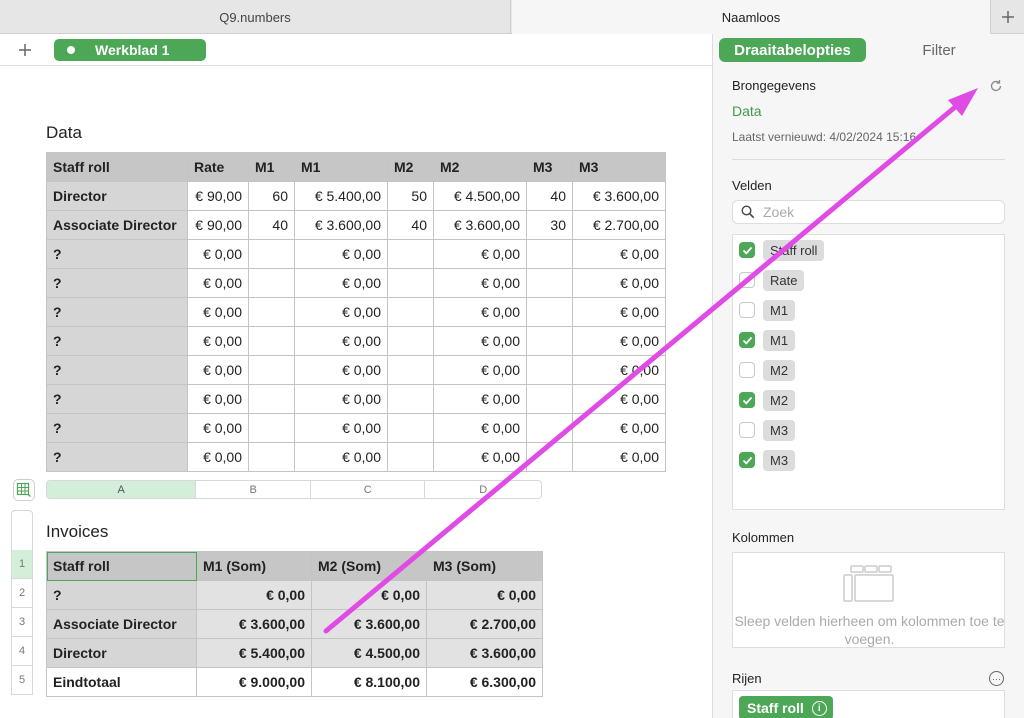 This screenshot has width=1024, height=718. I want to click on field-item: M3, so click(767, 460).